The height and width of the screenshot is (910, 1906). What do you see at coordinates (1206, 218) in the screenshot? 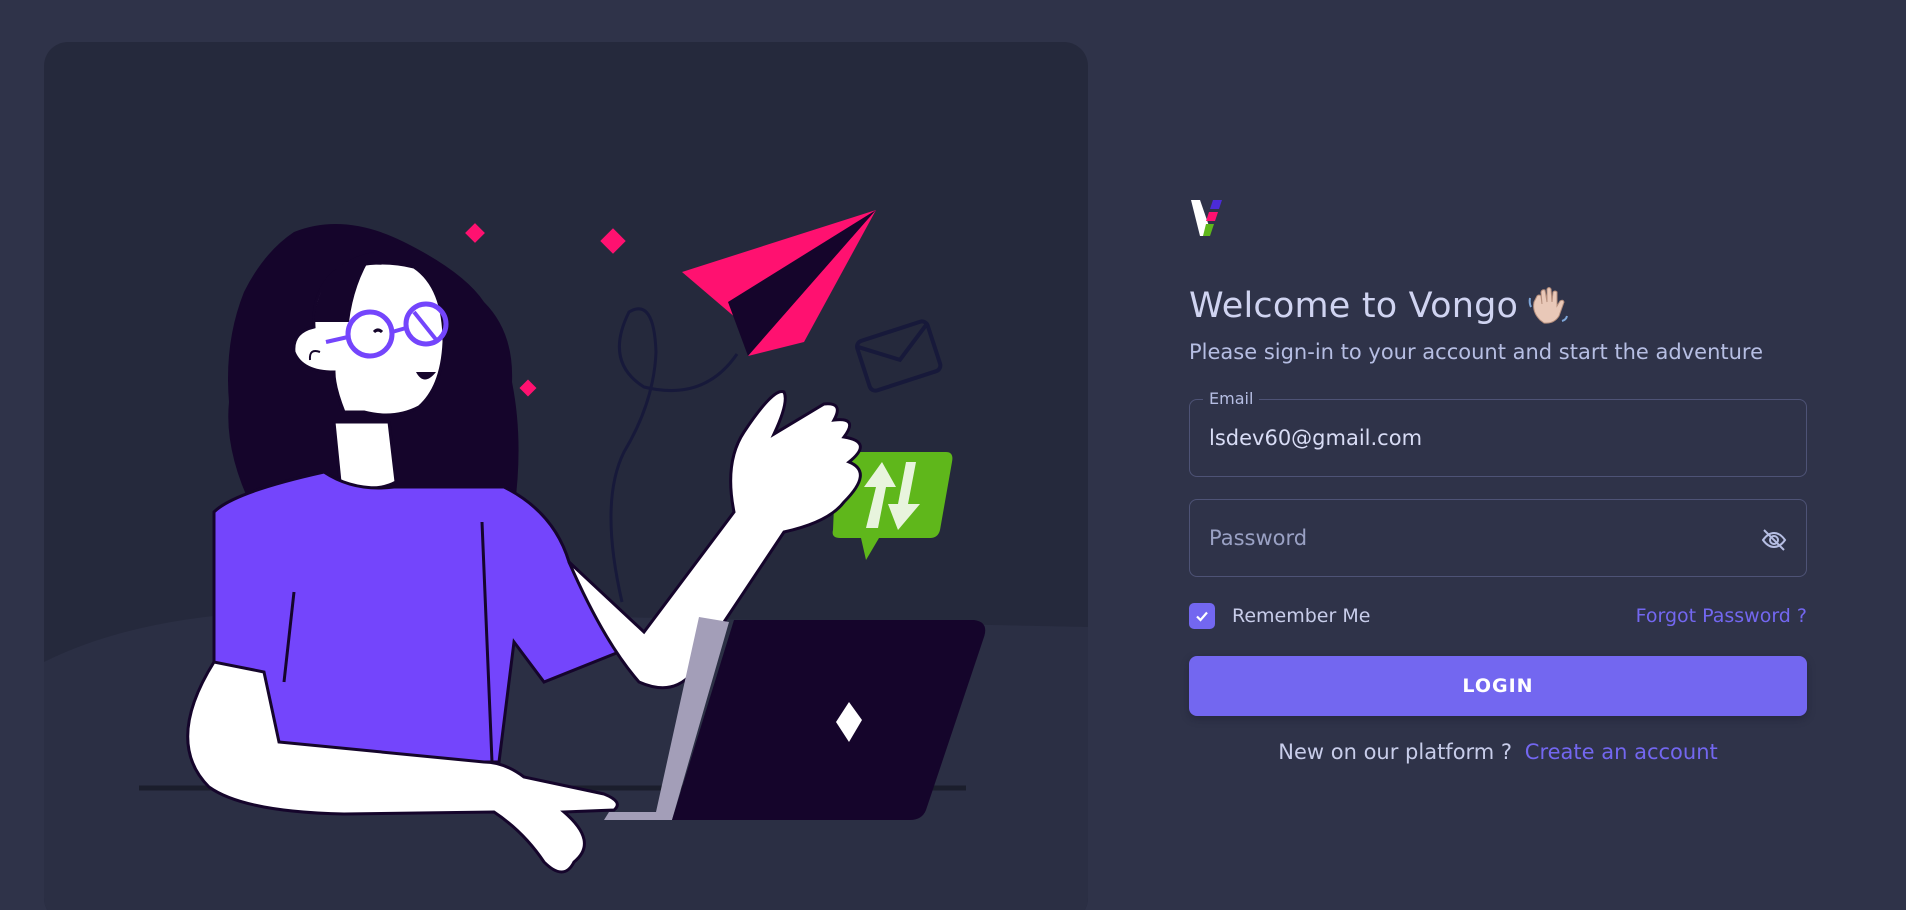
I see `vongo-v-logo-icon` at bounding box center [1206, 218].